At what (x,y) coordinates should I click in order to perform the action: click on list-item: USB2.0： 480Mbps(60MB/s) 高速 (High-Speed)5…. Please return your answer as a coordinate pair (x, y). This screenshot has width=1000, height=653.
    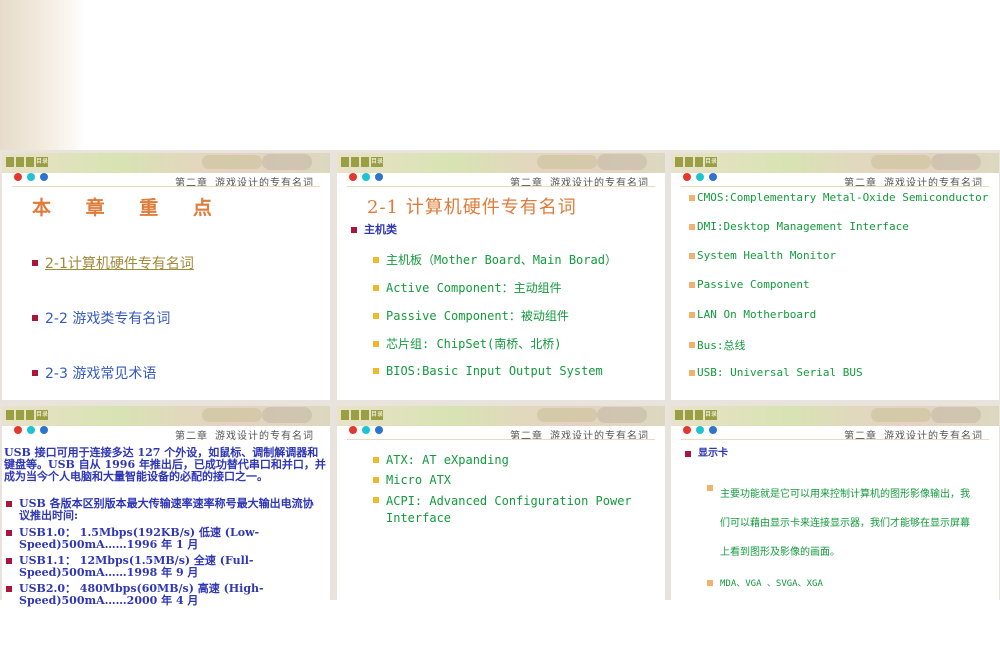
    Looking at the image, I should click on (165, 595).